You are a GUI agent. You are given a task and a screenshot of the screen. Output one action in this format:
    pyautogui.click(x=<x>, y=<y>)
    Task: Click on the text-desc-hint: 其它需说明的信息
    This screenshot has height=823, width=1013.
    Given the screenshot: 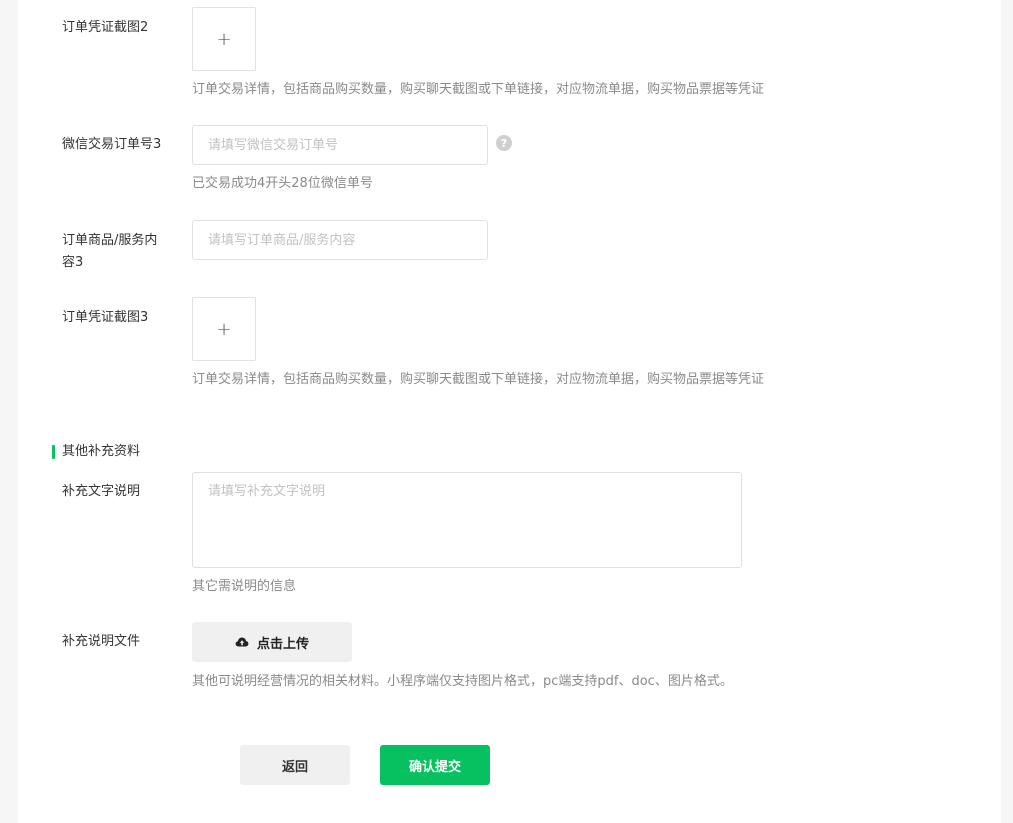 What is the action you would take?
    pyautogui.click(x=244, y=586)
    